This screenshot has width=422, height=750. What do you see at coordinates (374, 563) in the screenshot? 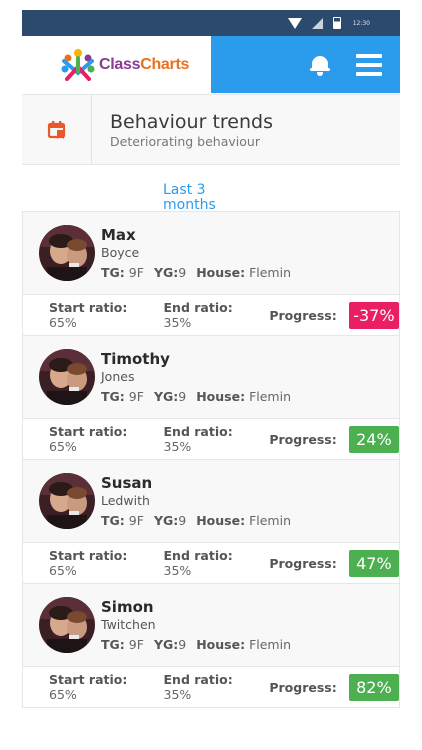
I see `progress-badge: 47%` at bounding box center [374, 563].